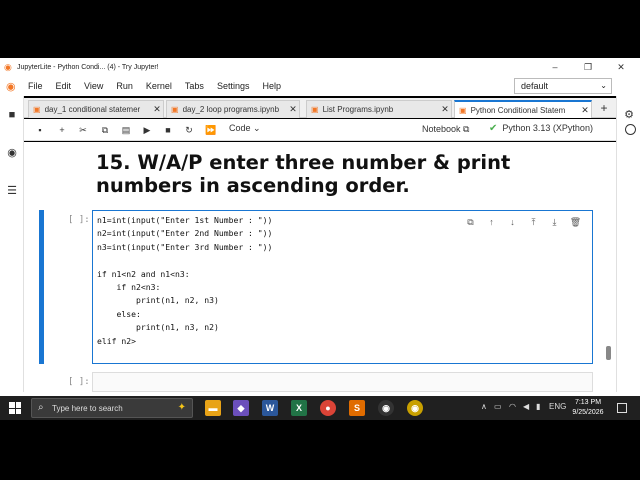 This screenshot has width=640, height=480. I want to click on code-line: elif n2>, so click(116, 340).